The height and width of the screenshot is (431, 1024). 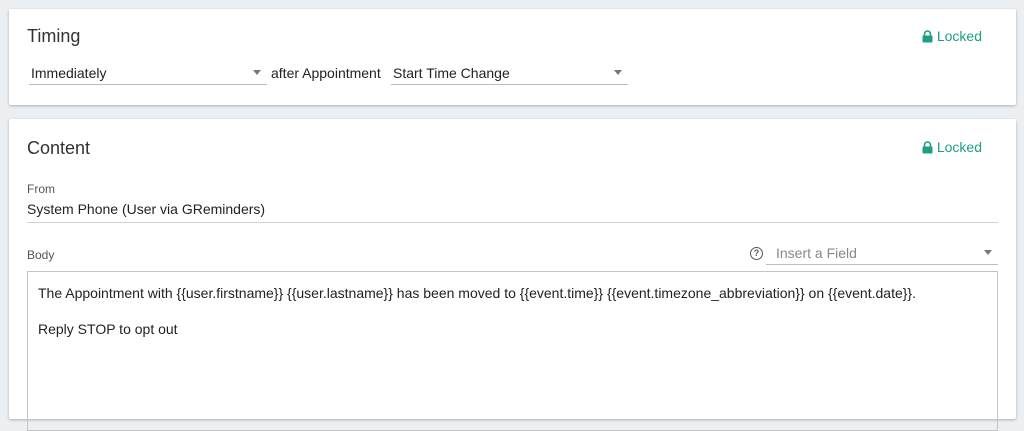 I want to click on trigger-select: Start Time Change, so click(x=509, y=73).